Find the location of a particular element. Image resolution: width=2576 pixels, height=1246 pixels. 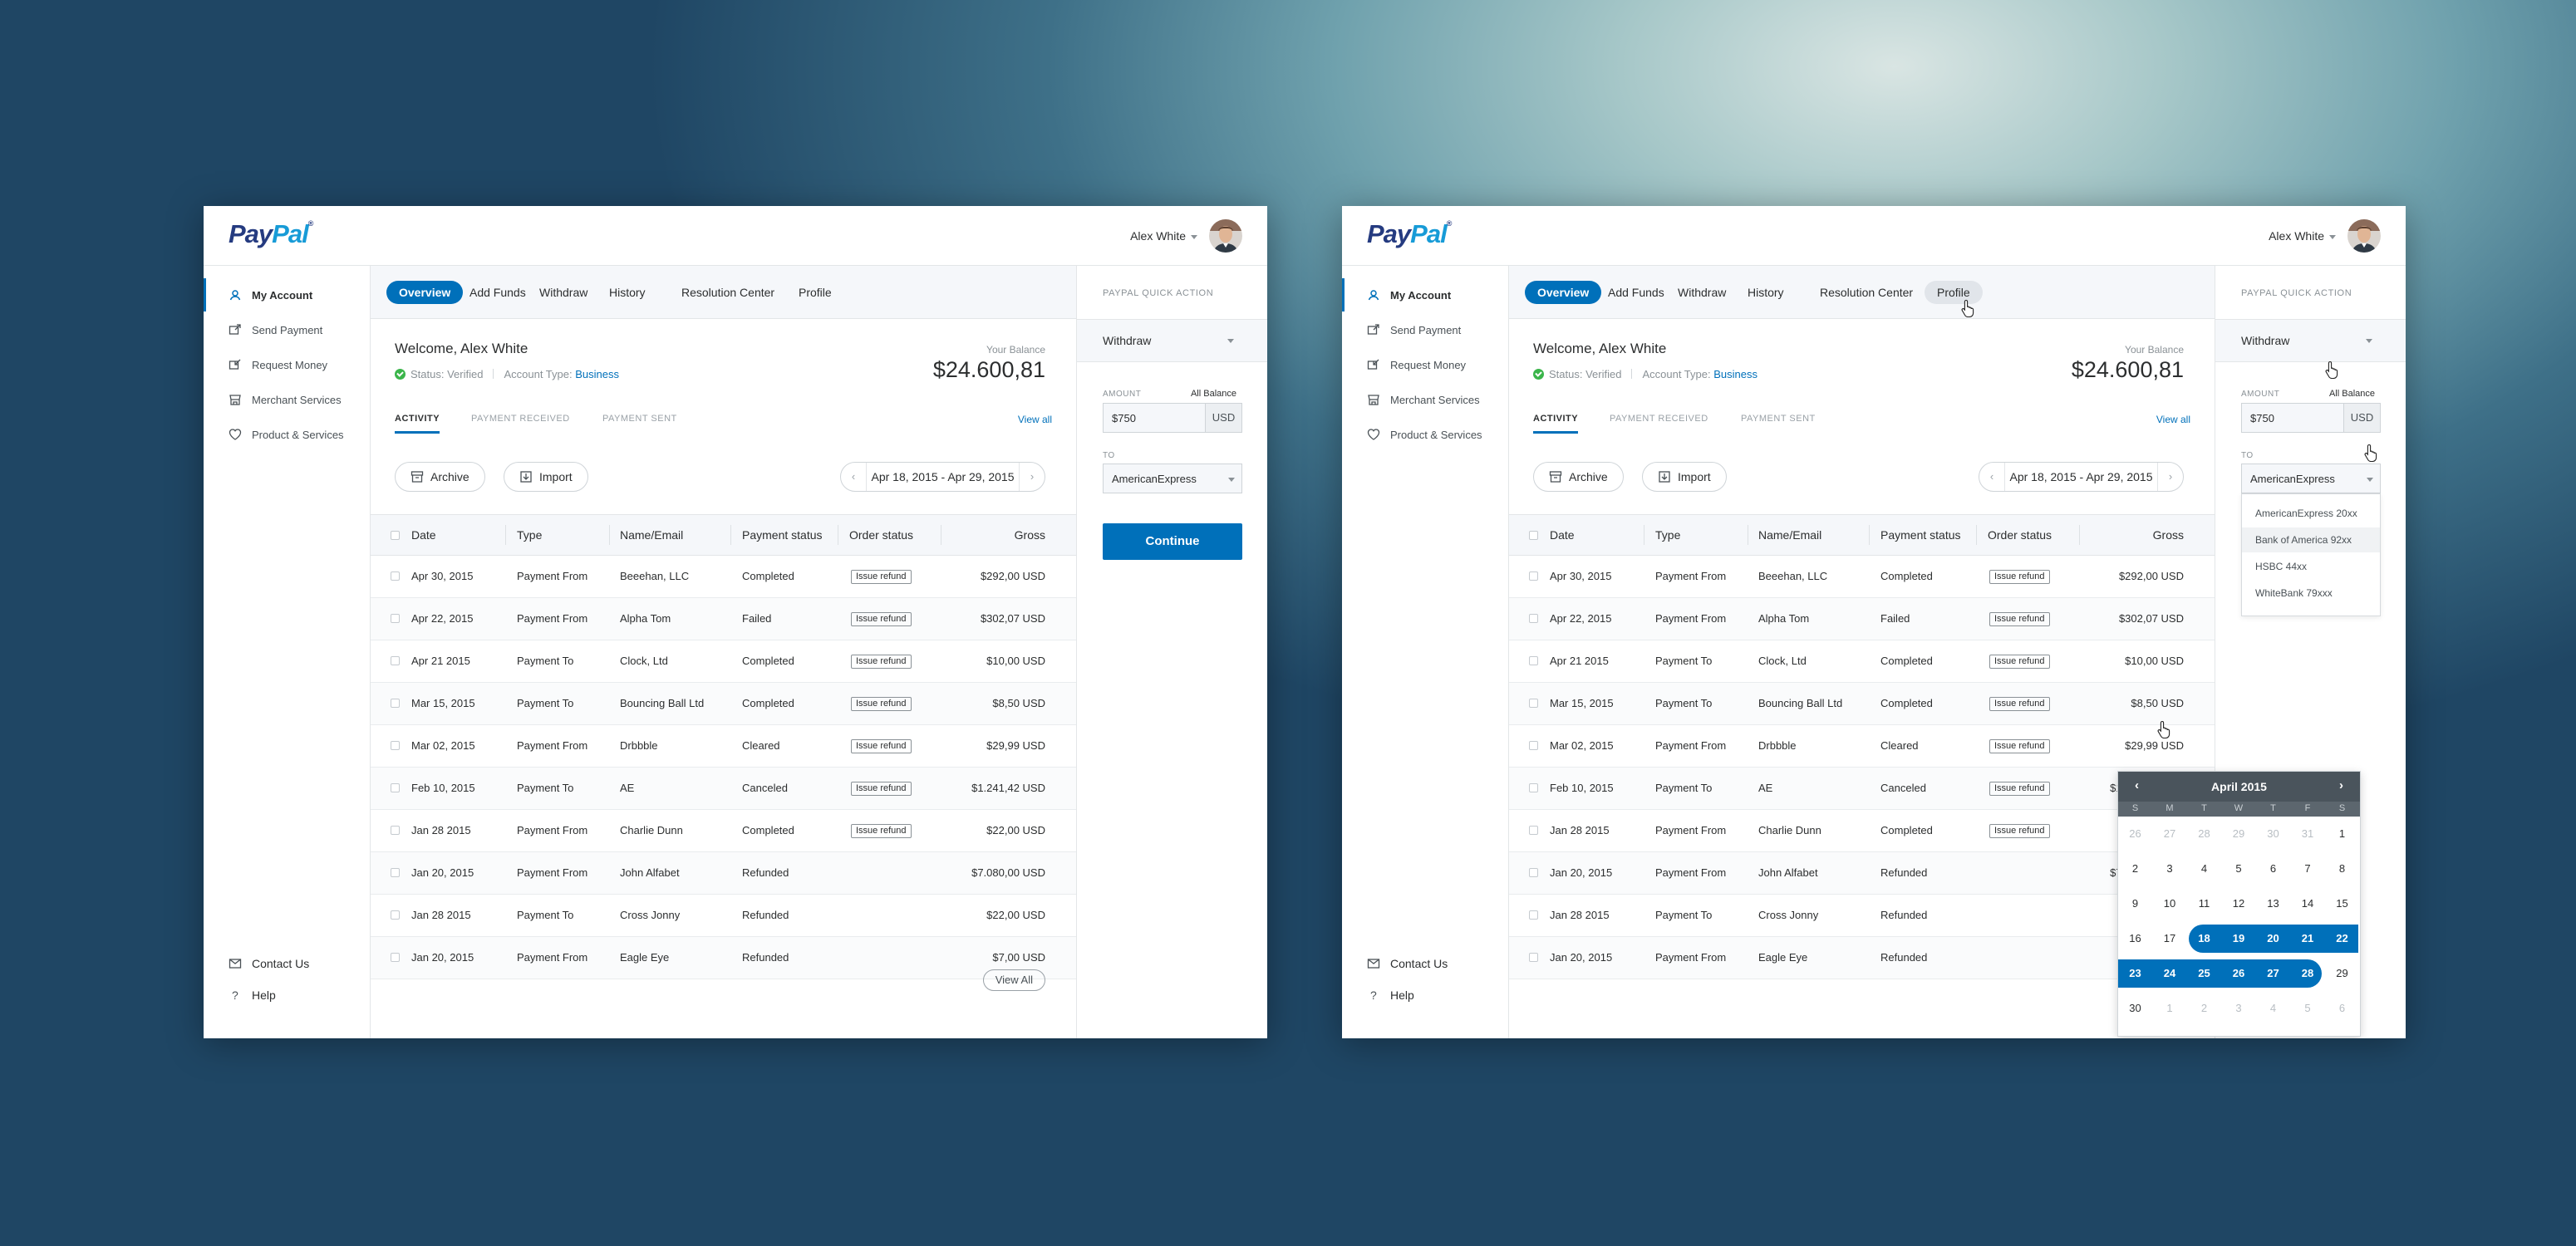

avatar is located at coordinates (2364, 236).